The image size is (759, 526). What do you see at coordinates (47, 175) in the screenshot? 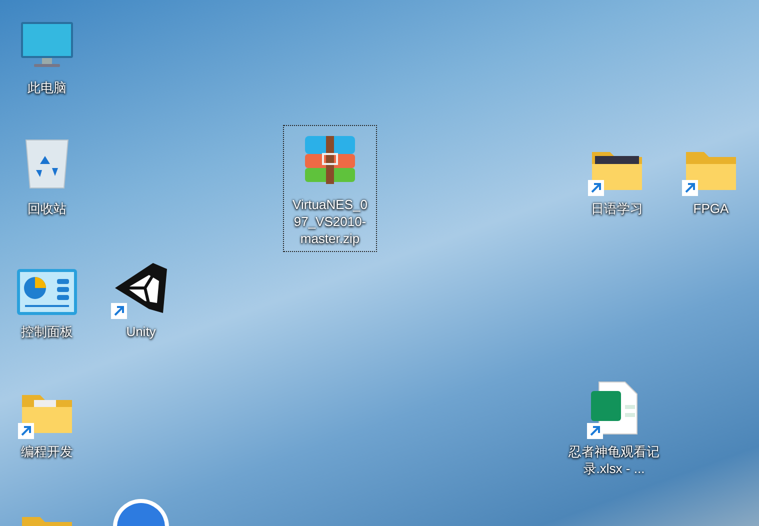
I see `desktop-icon: 回收站` at bounding box center [47, 175].